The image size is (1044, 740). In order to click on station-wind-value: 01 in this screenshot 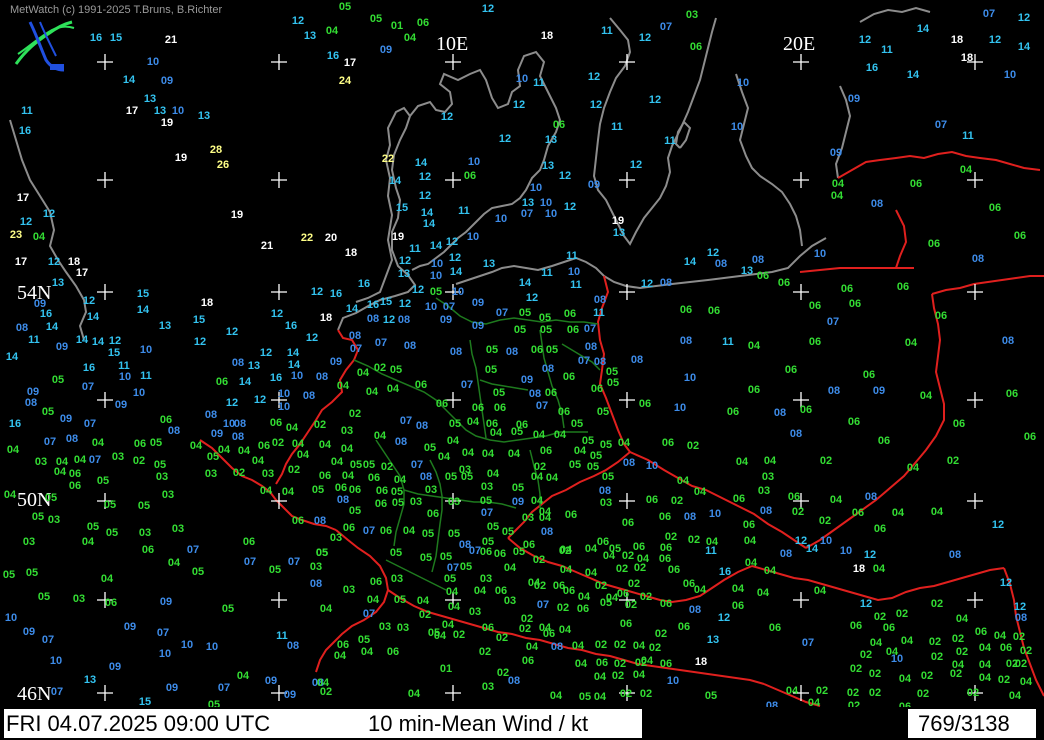, I will do `click(446, 669)`.